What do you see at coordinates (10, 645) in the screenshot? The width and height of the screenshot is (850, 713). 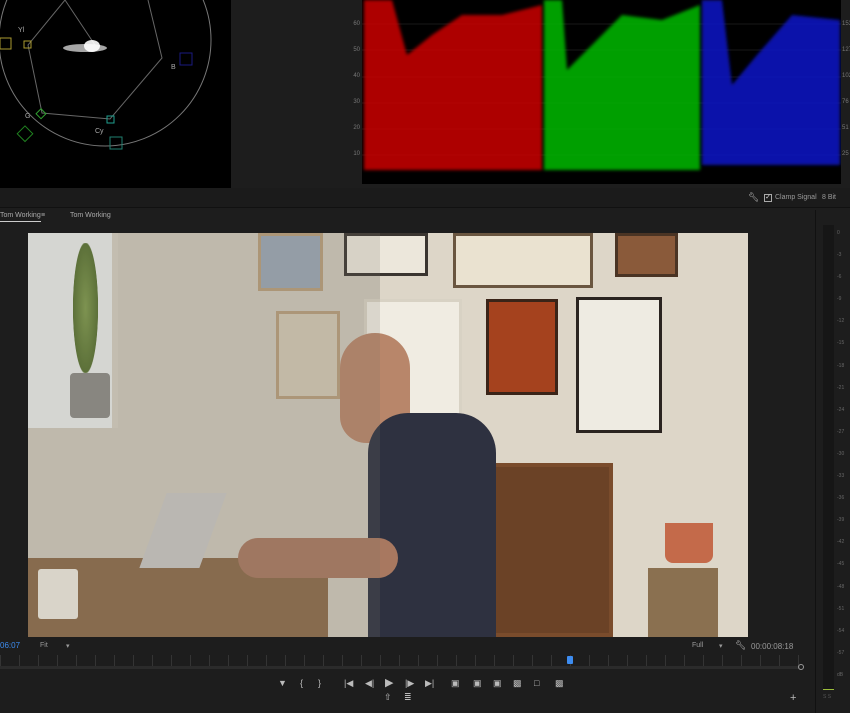 I see `playhead-timecode: 06:07` at bounding box center [10, 645].